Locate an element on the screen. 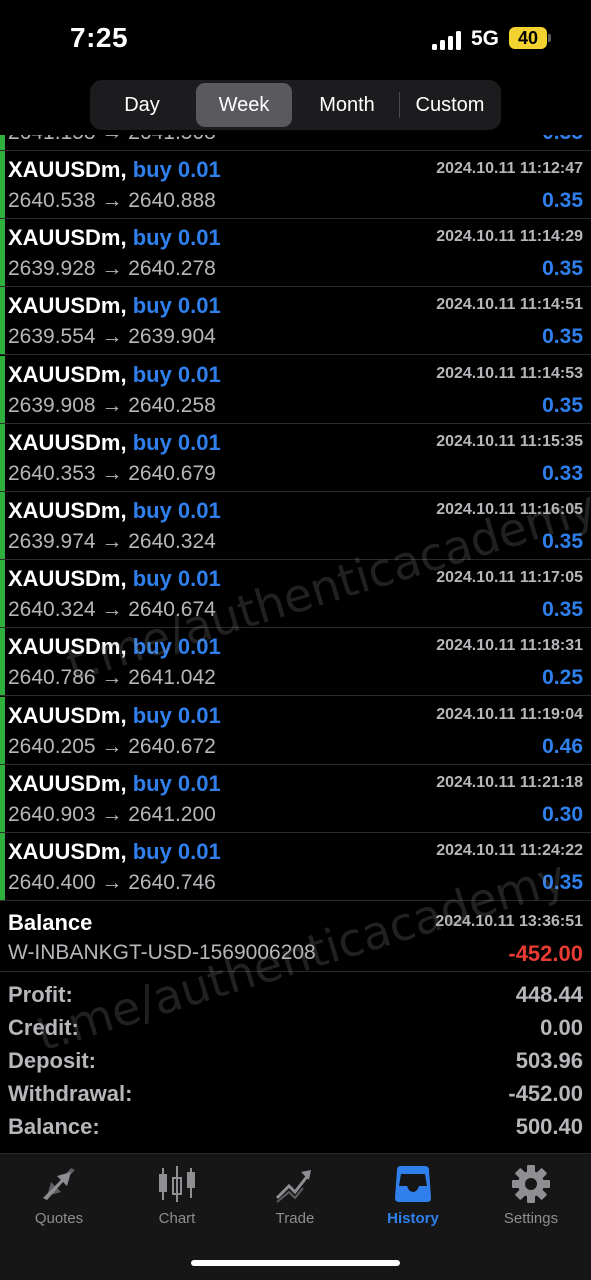 The width and height of the screenshot is (591, 1280). tab-quotes: Quotes is located at coordinates (59, 1200).